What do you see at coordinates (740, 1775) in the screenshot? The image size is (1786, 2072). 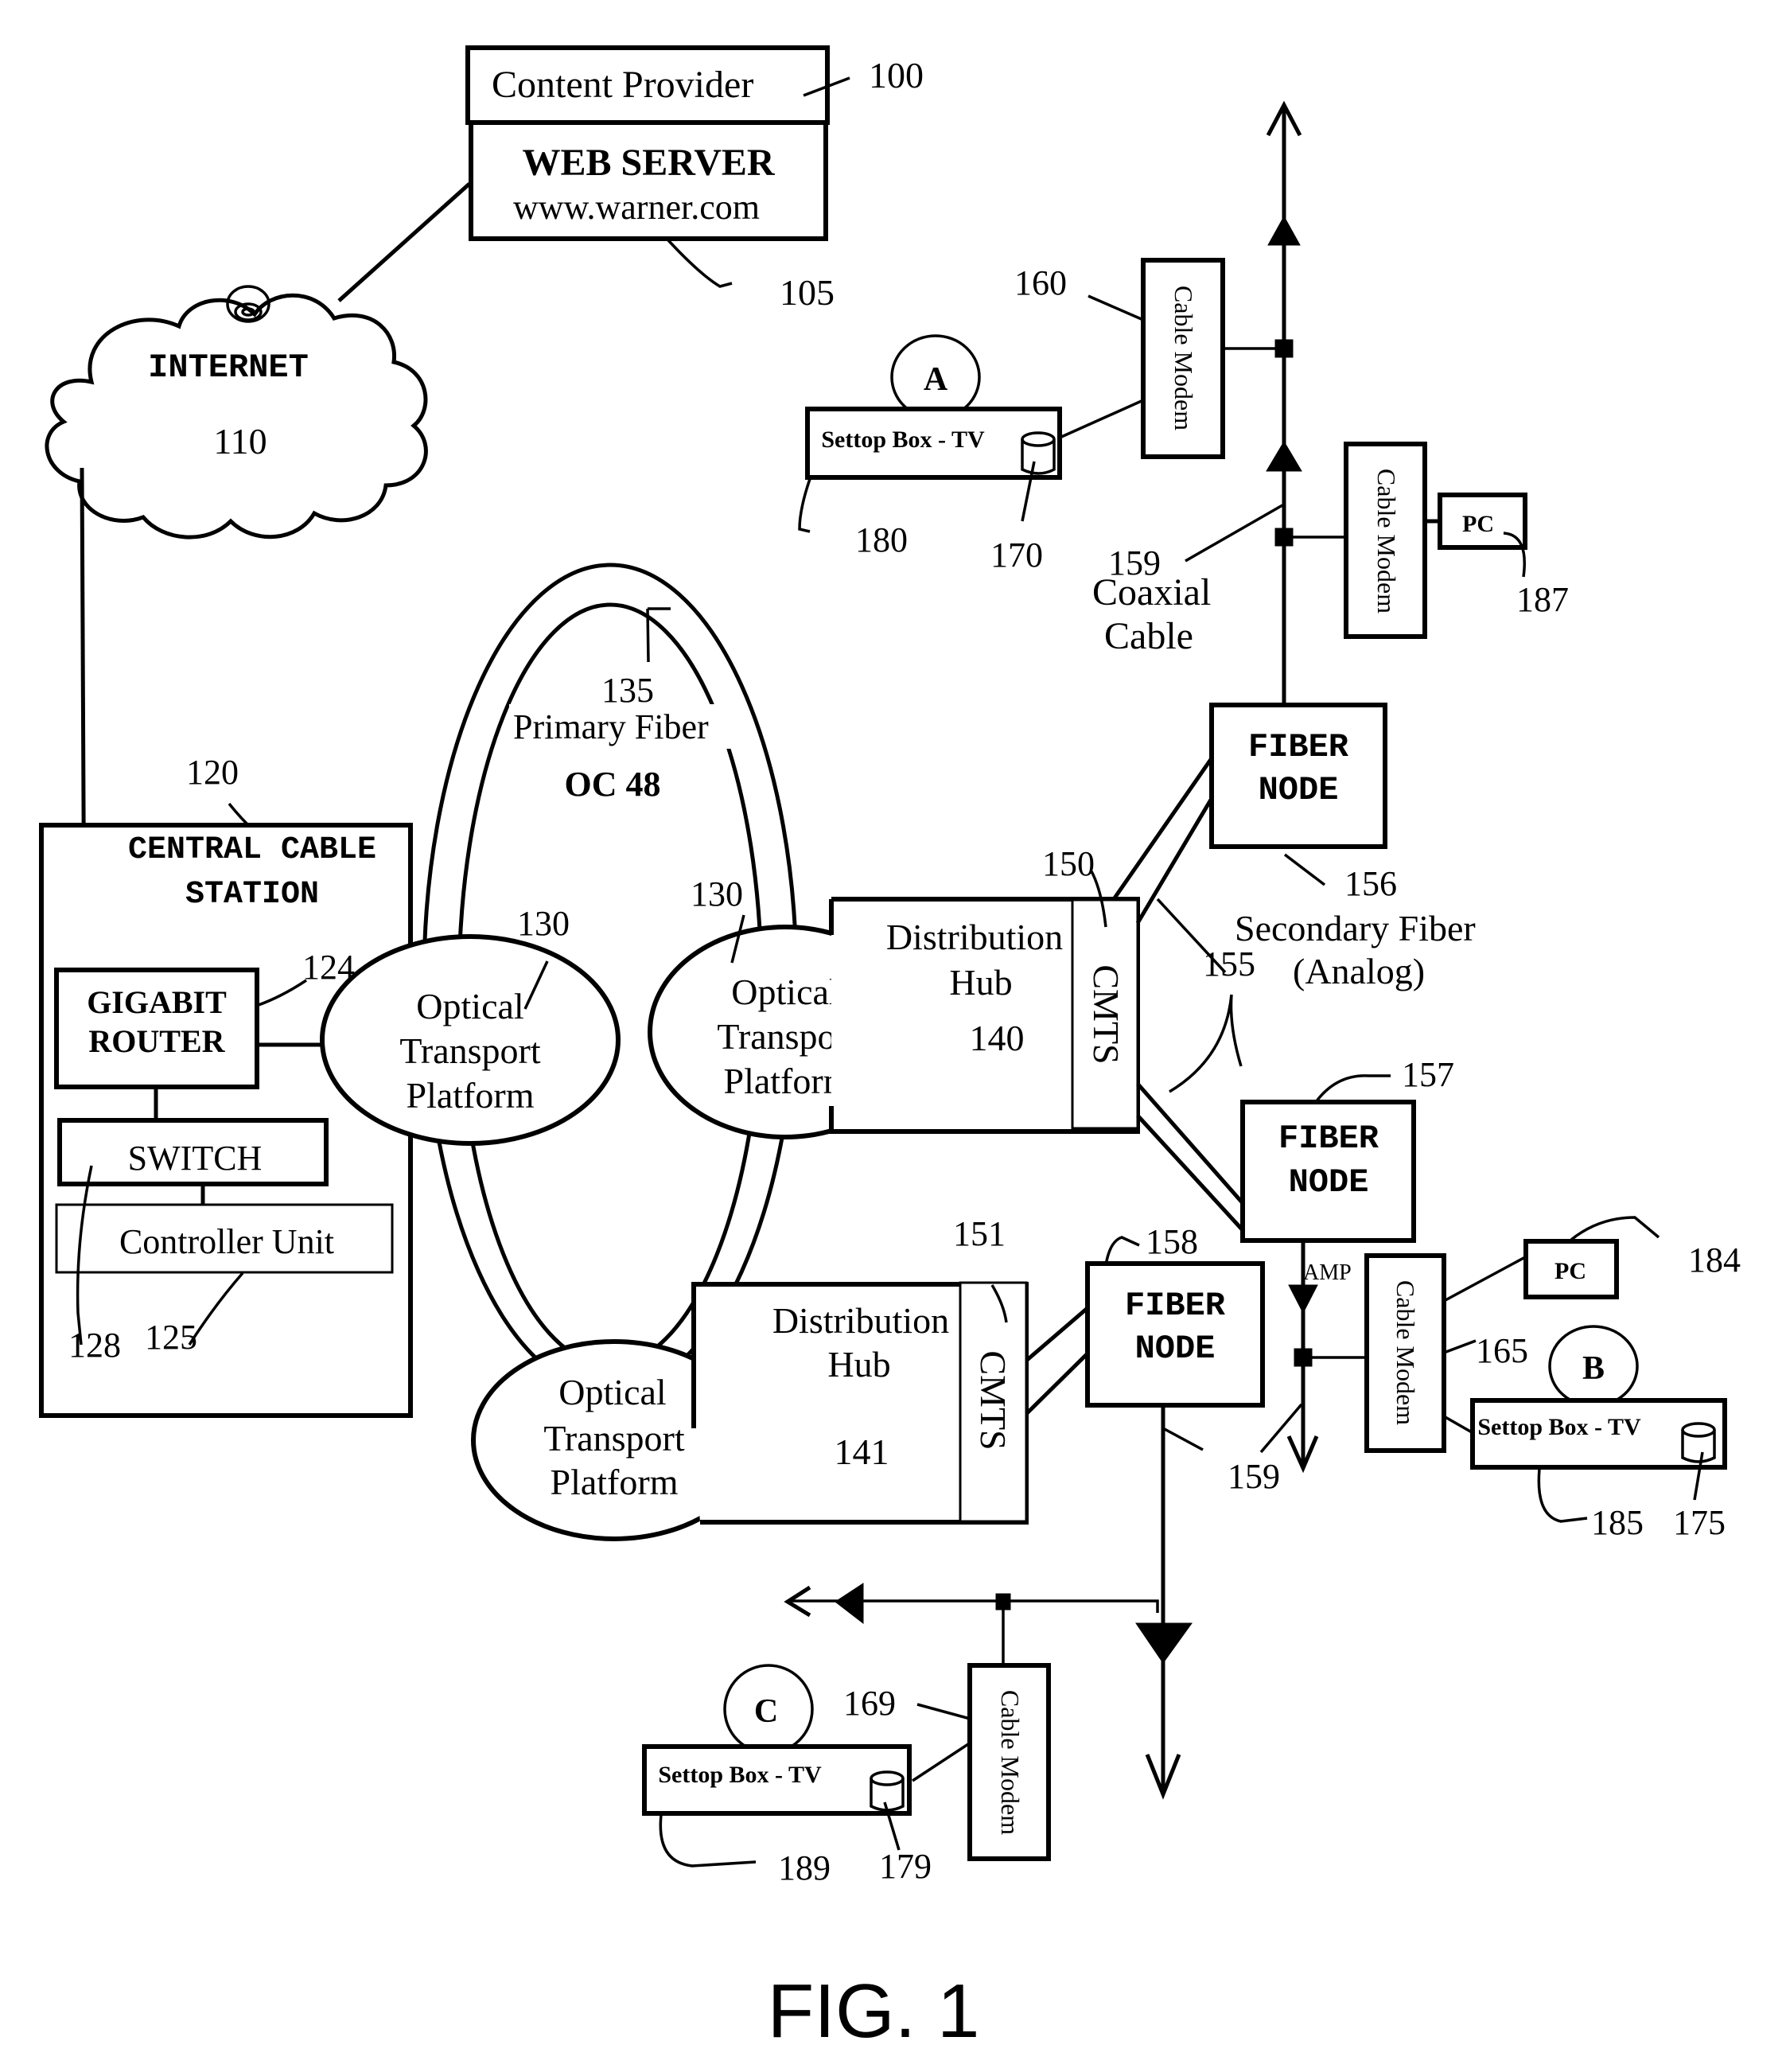 I see `settop-c-label: Settop Box - TV` at bounding box center [740, 1775].